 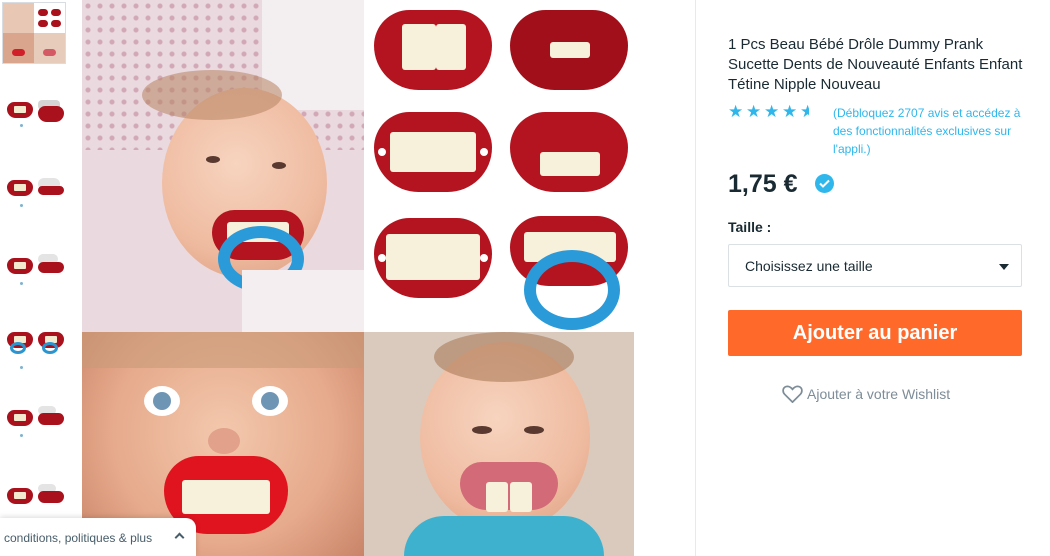 I want to click on verified-check-icon, so click(x=824, y=183).